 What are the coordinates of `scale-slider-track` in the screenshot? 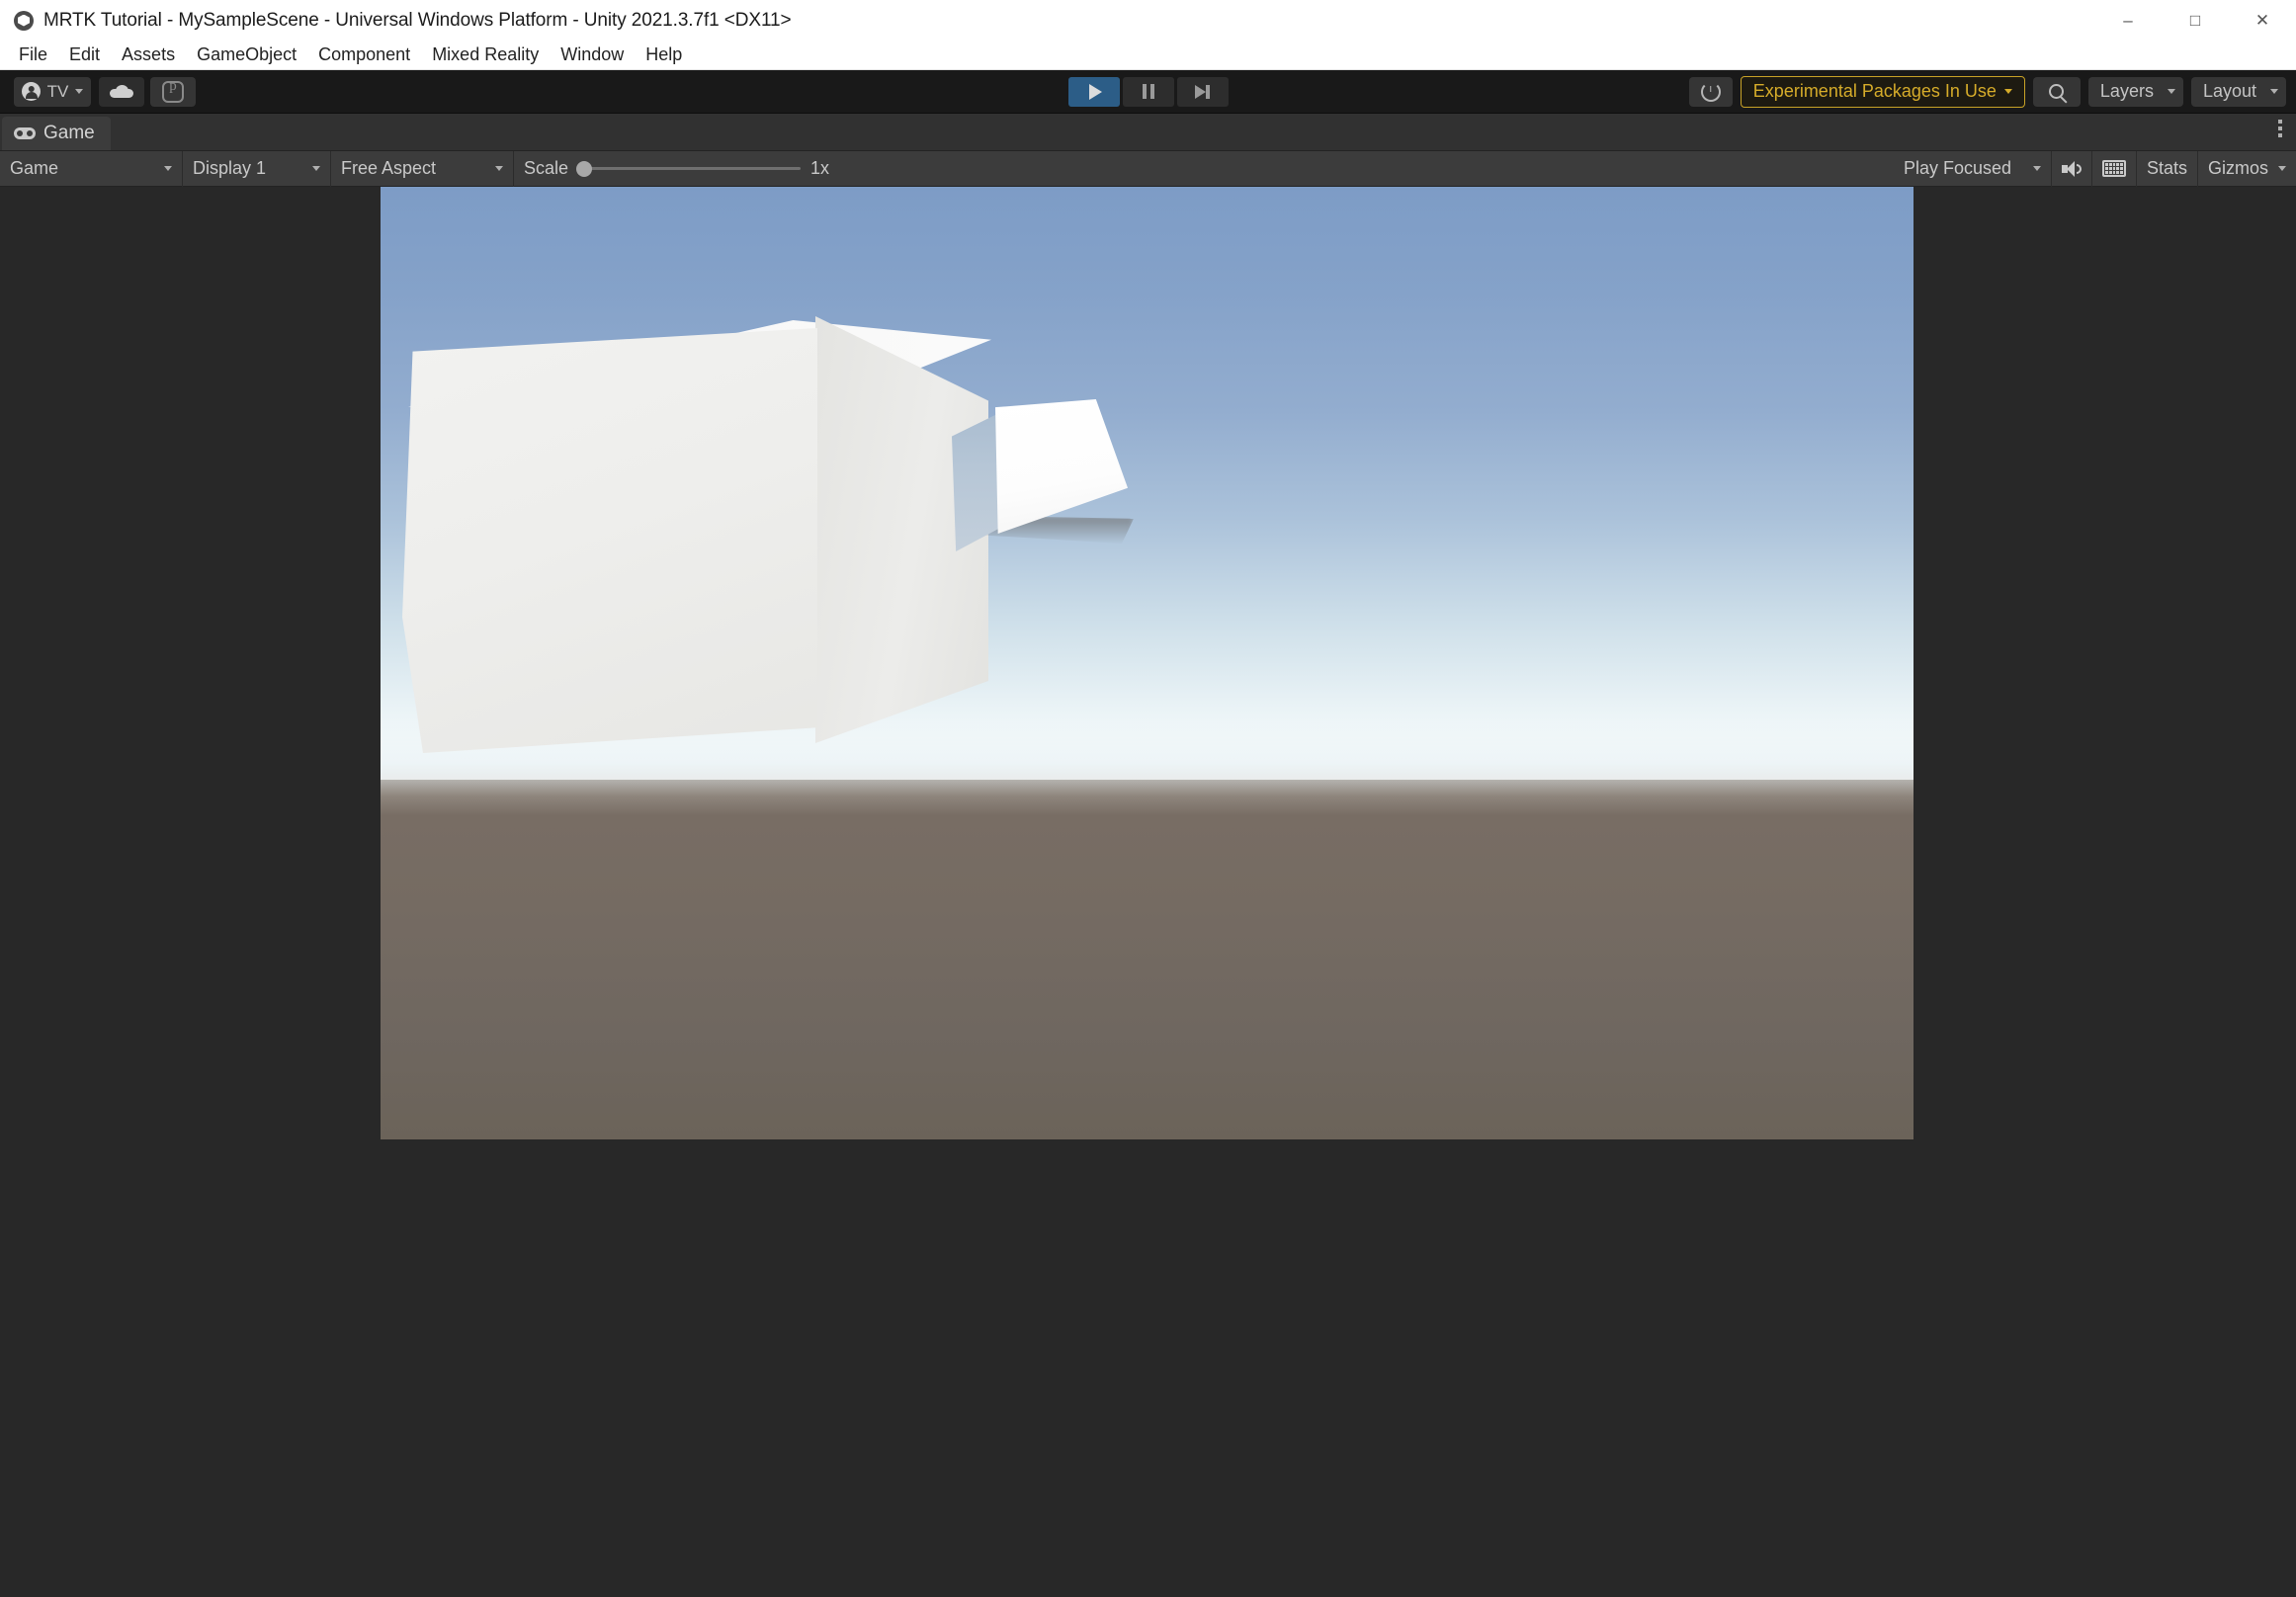 It's located at (689, 168).